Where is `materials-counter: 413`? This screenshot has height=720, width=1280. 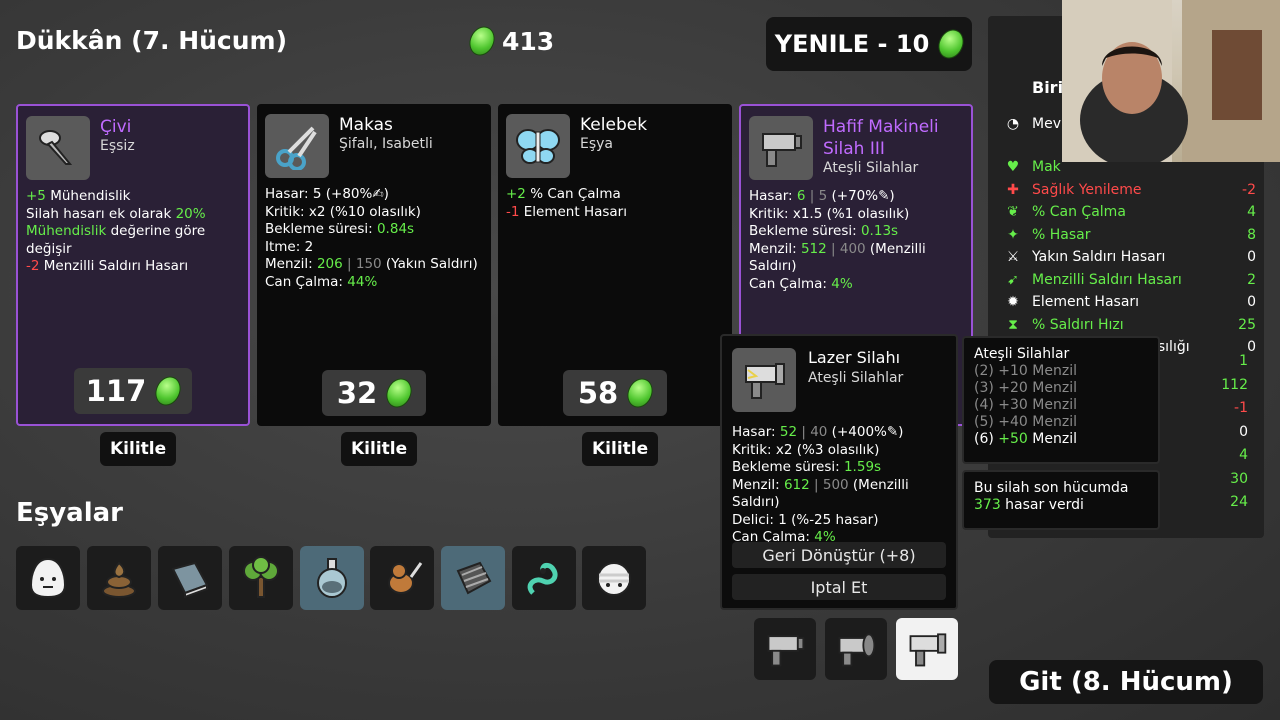
materials-counter: 413 is located at coordinates (509, 41).